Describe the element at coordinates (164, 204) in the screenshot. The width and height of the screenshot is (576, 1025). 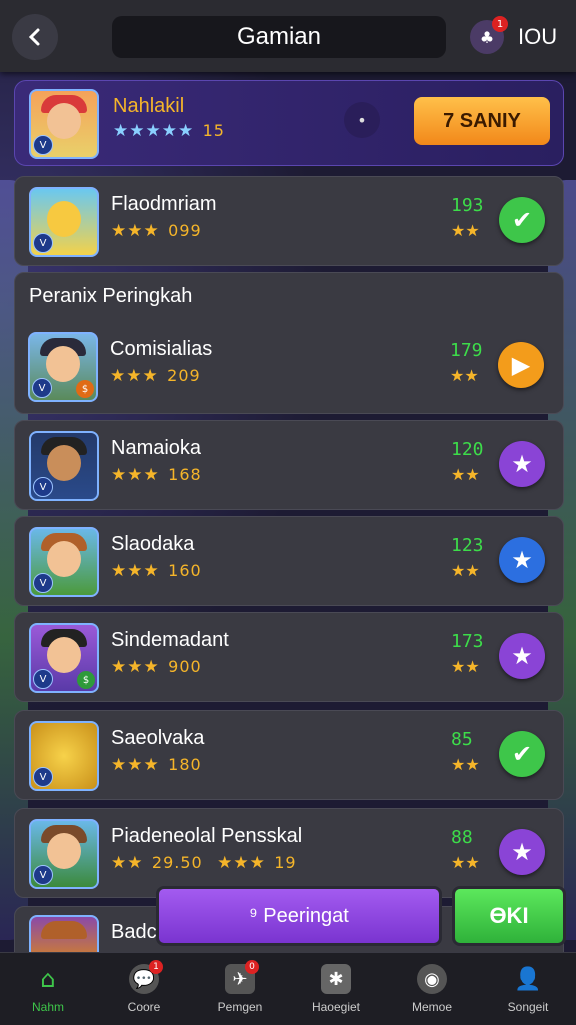
I see `player-name: Flaodmriam` at that location.